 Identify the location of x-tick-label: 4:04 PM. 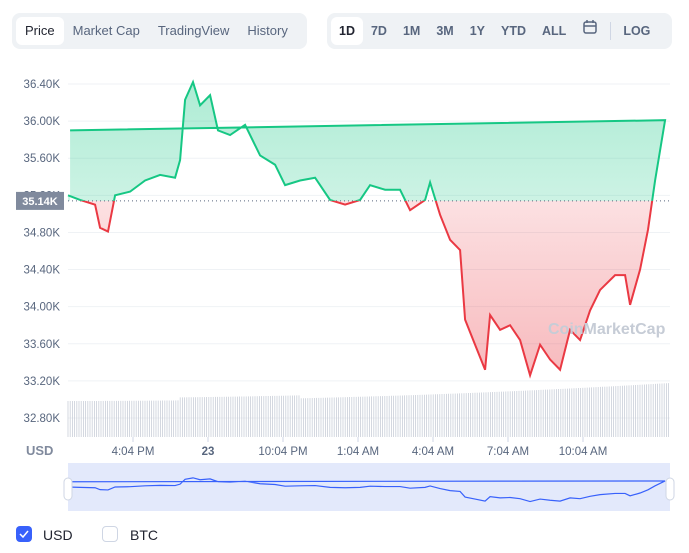
(133, 452).